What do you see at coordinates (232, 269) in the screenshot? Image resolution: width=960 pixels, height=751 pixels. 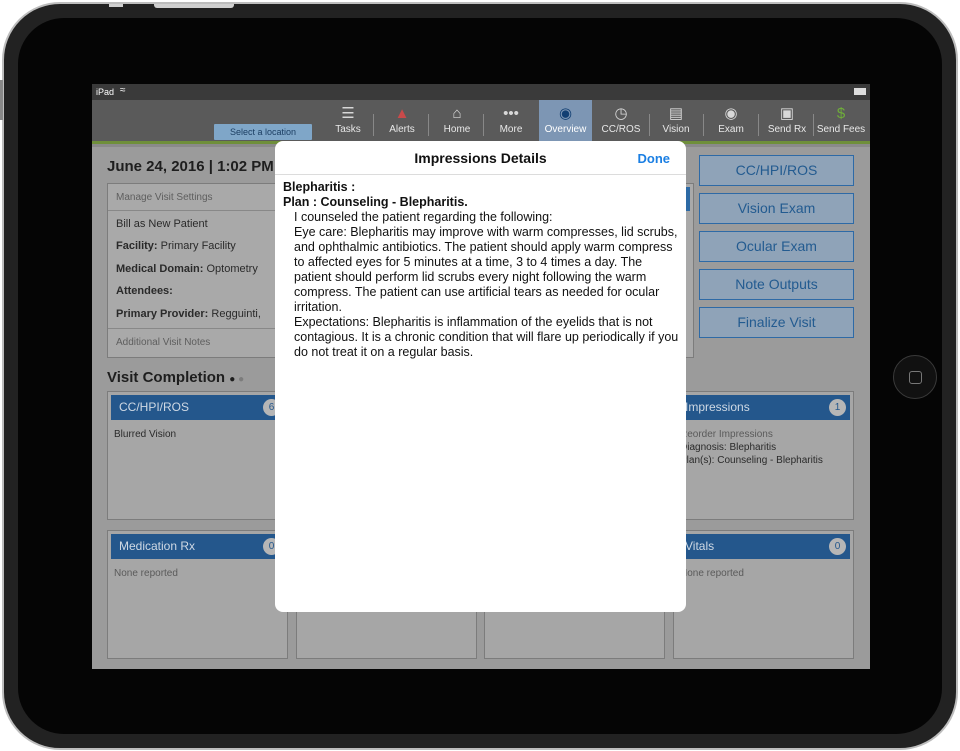 I see `medical-domain-value: Optometry` at bounding box center [232, 269].